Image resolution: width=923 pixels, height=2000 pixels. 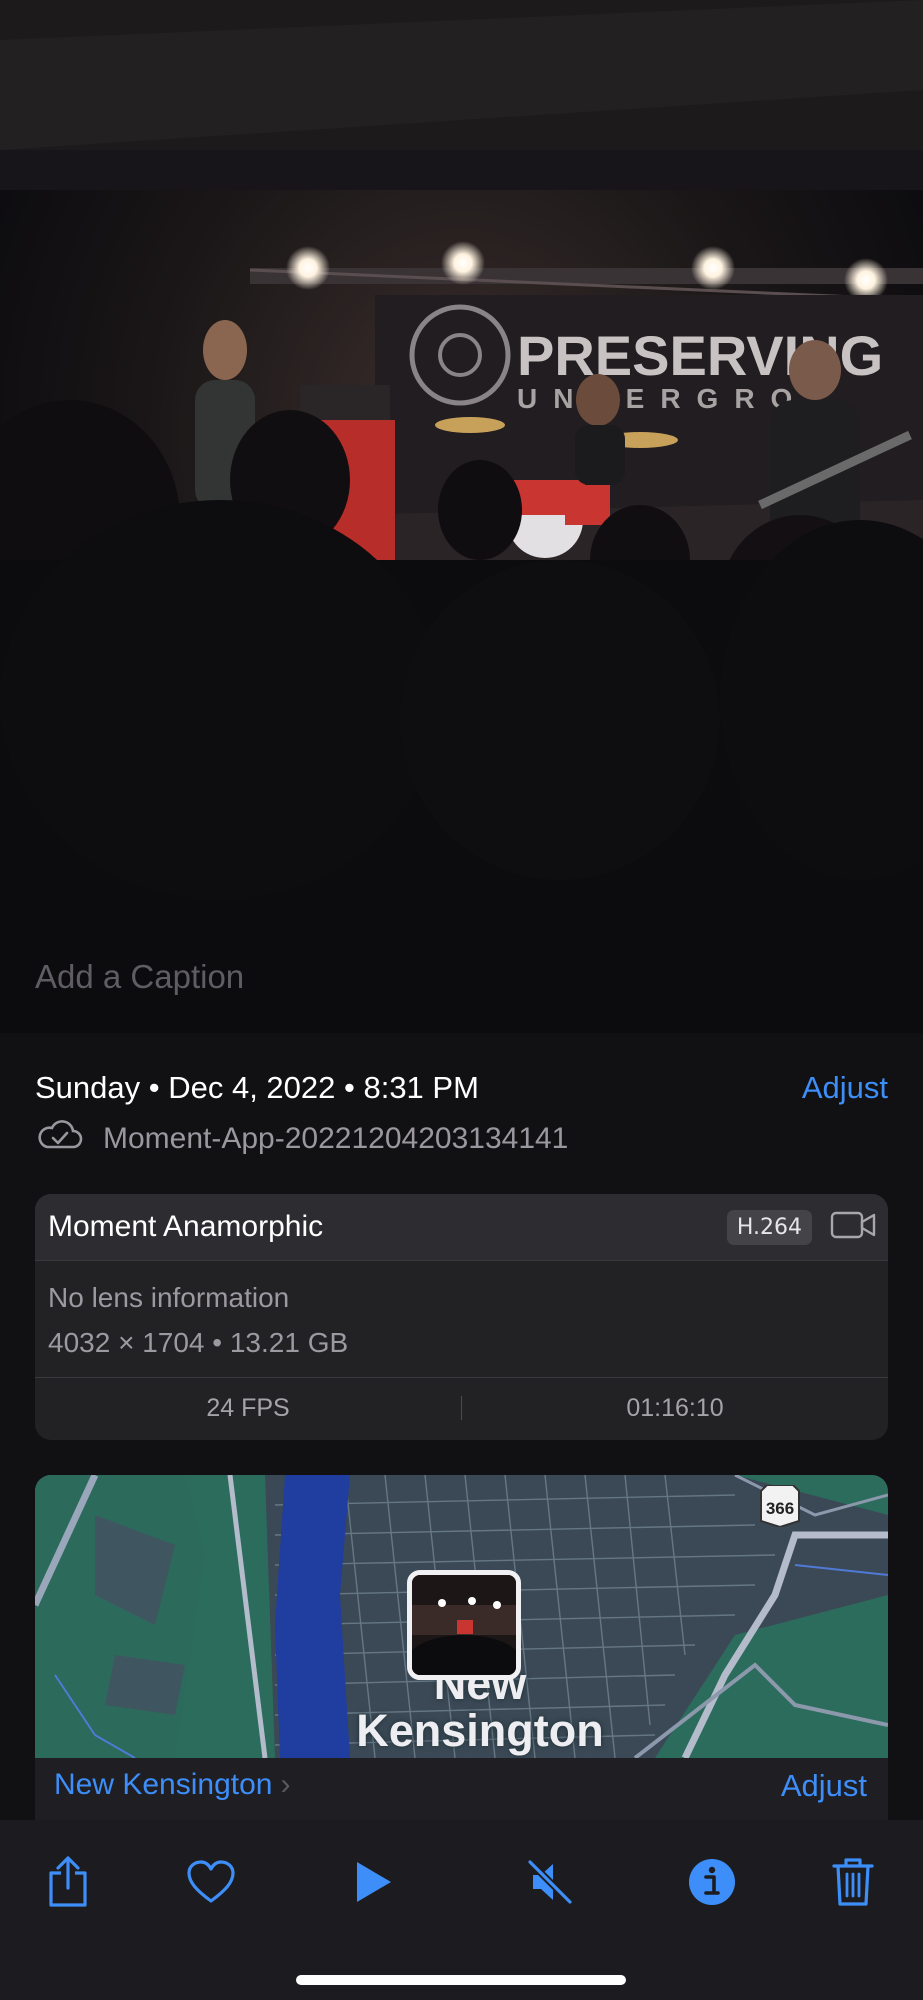 What do you see at coordinates (198, 1342) in the screenshot?
I see `dimensions-size: 4032 × 1704 • 13.21 GB` at bounding box center [198, 1342].